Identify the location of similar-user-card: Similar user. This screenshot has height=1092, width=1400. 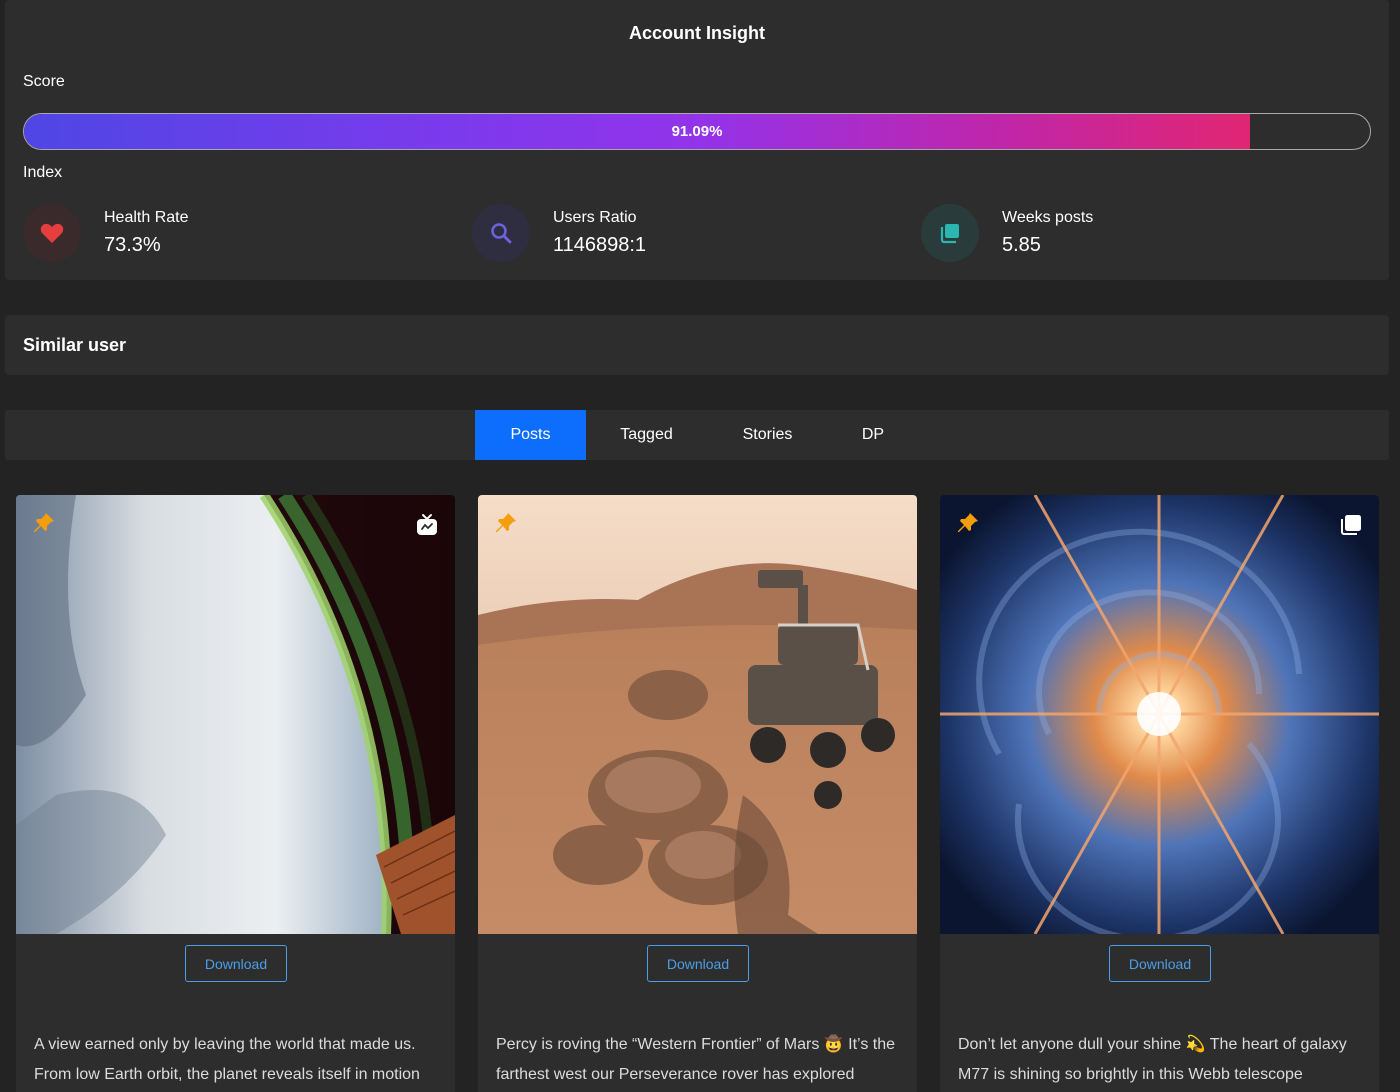
(697, 345).